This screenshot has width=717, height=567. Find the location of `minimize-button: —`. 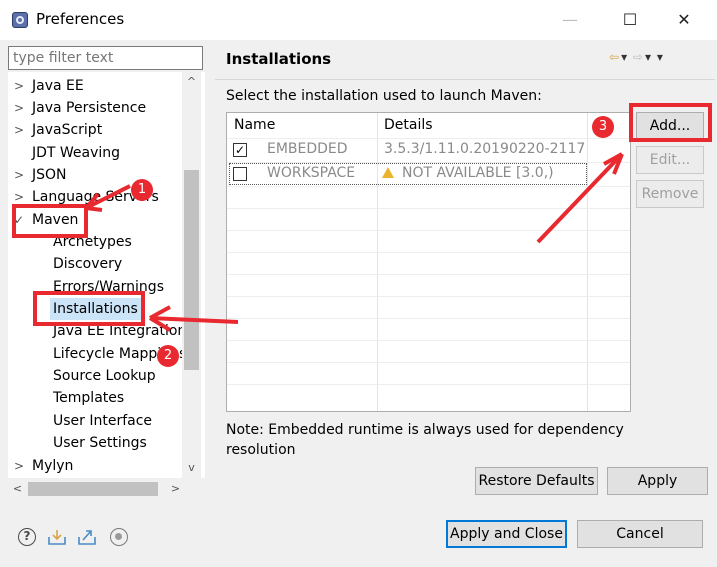

minimize-button: — is located at coordinates (570, 20).